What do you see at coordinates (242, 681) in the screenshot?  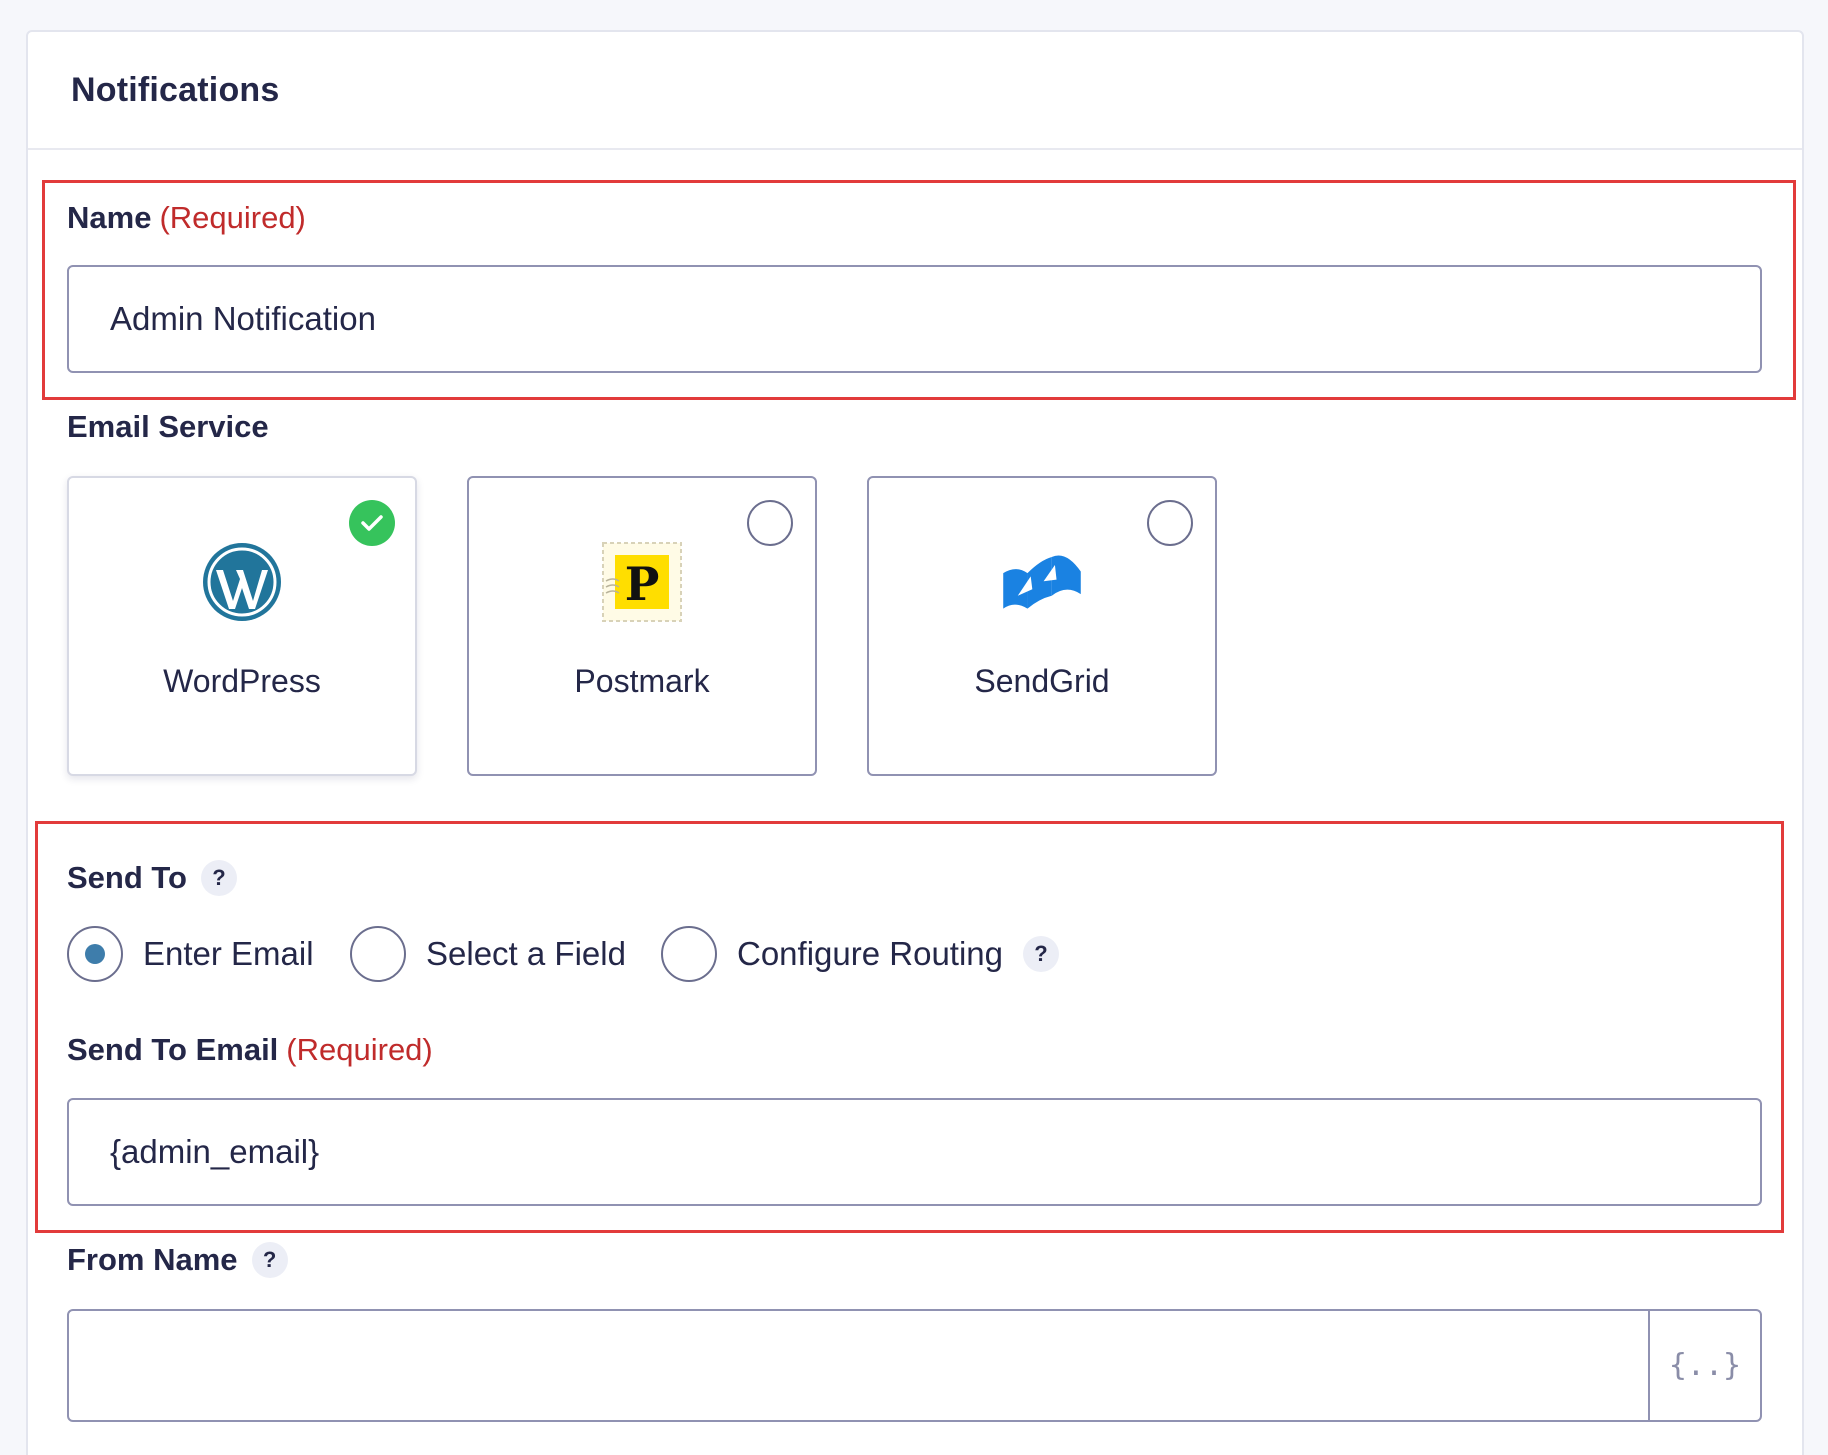 I see `service-name-wordpress: WordPress` at bounding box center [242, 681].